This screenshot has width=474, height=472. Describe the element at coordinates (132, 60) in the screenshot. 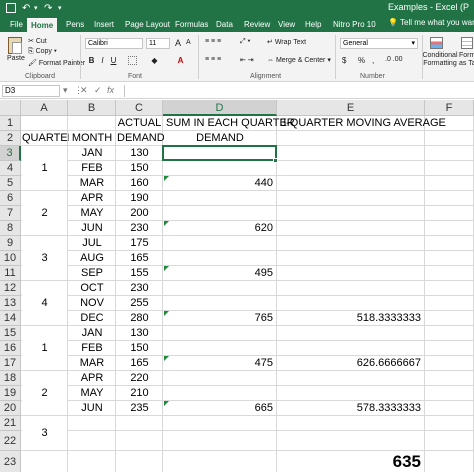

I see `borders-icon` at that location.